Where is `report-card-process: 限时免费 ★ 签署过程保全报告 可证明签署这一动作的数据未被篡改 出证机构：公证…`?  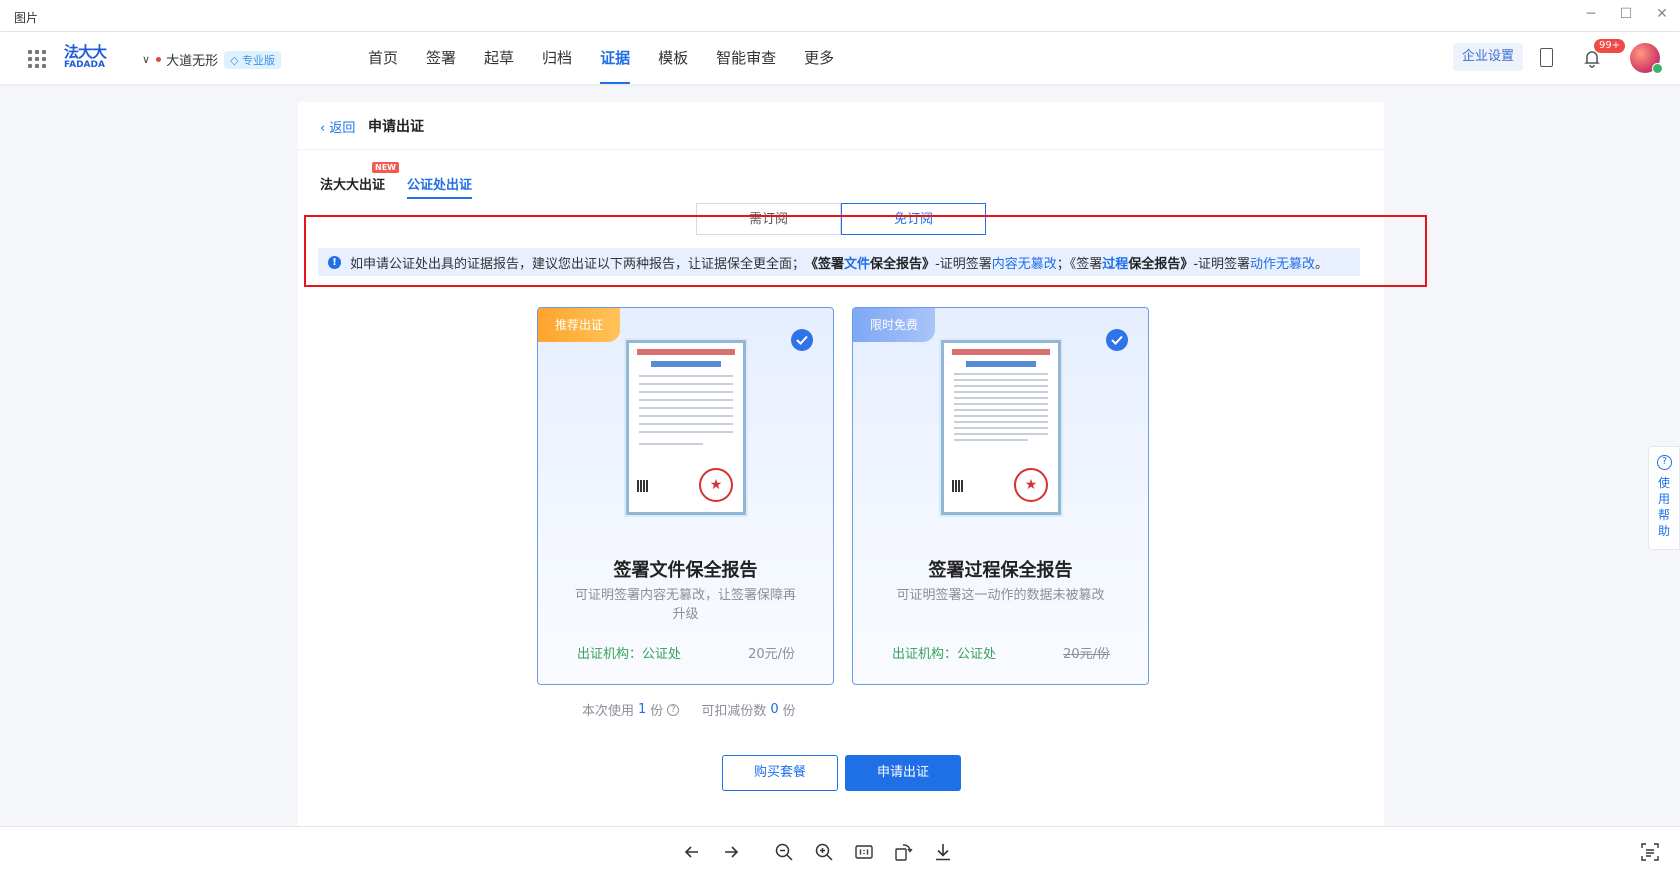
report-card-process: 限时免费 ★ 签署过程保全报告 可证明签署这一动作的数据未被篡改 出证机构：公证… is located at coordinates (1000, 496).